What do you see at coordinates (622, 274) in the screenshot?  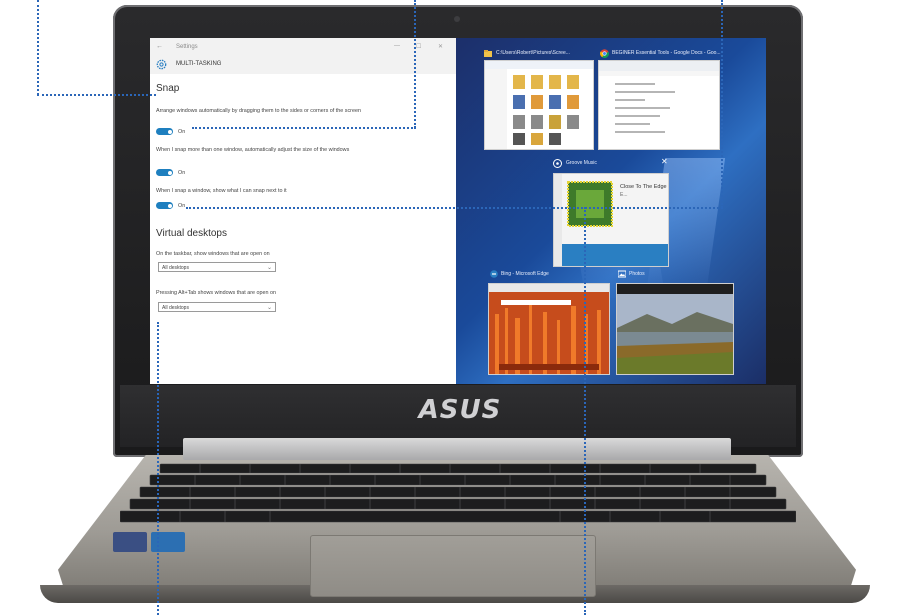 I see `photos-icon` at bounding box center [622, 274].